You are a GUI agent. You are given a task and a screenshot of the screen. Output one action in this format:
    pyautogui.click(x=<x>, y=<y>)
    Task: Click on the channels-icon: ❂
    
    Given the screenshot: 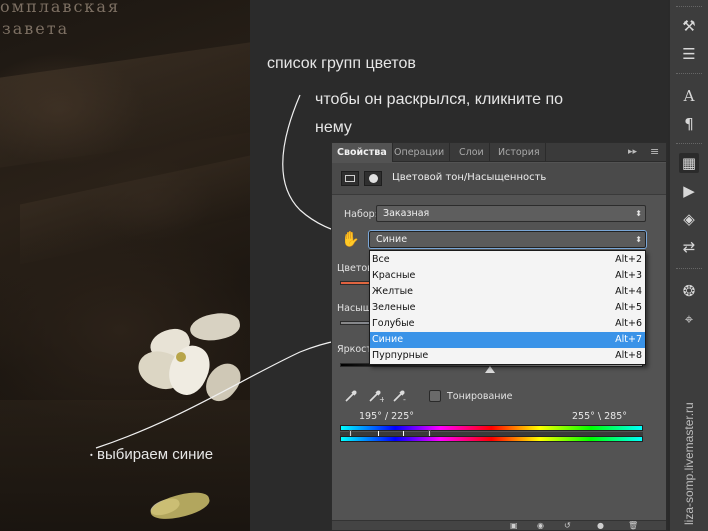 What is the action you would take?
    pyautogui.click(x=689, y=291)
    